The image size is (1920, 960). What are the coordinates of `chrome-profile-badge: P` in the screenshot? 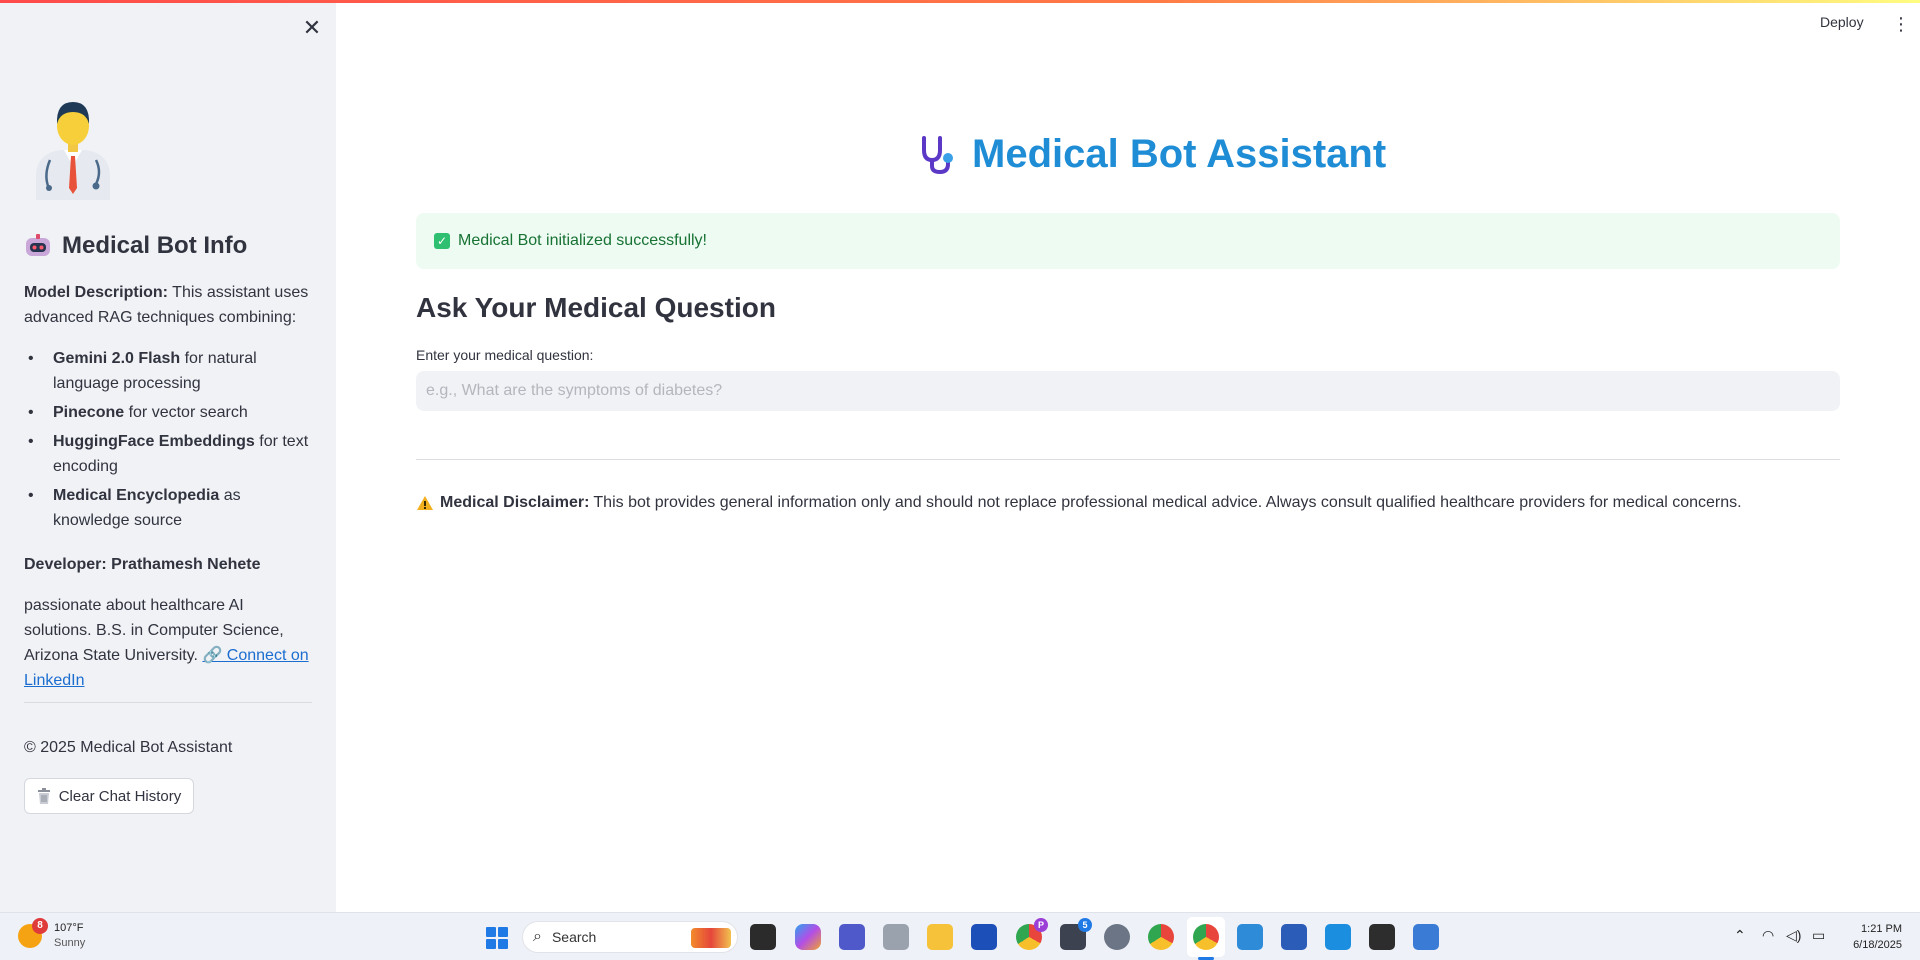 It's located at (1041, 925).